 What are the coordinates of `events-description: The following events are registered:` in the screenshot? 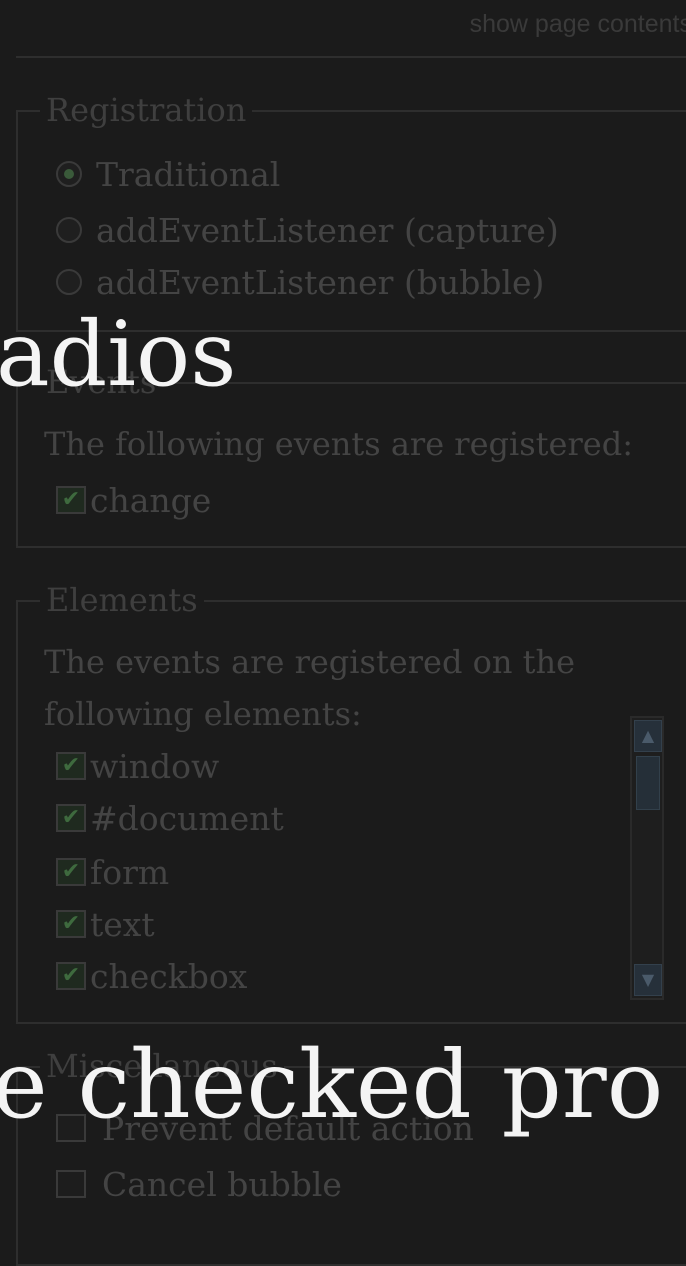 It's located at (338, 444).